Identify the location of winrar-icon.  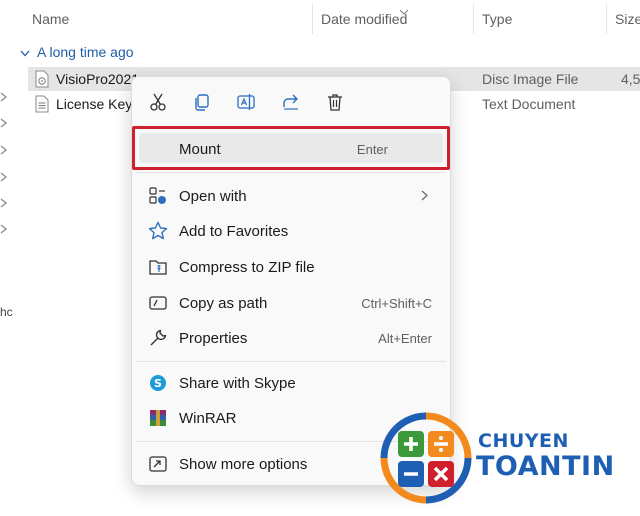
(158, 418).